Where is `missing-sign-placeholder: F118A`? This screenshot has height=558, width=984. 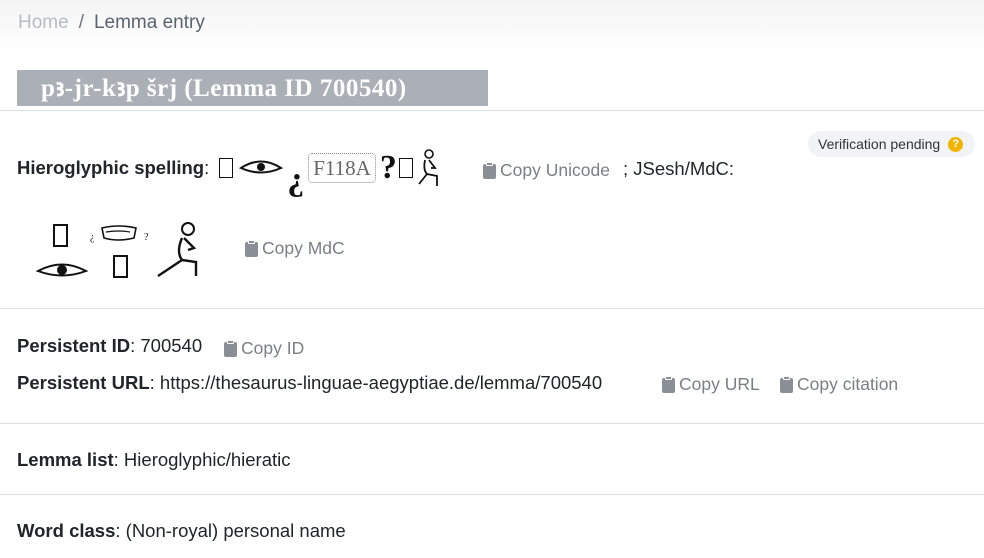 missing-sign-placeholder: F118A is located at coordinates (342, 168).